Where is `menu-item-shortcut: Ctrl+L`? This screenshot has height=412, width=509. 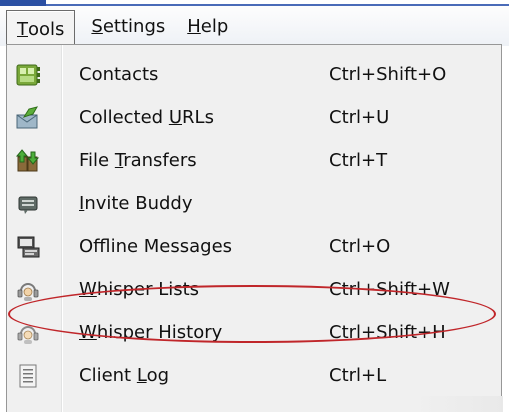
menu-item-shortcut: Ctrl+L is located at coordinates (358, 375).